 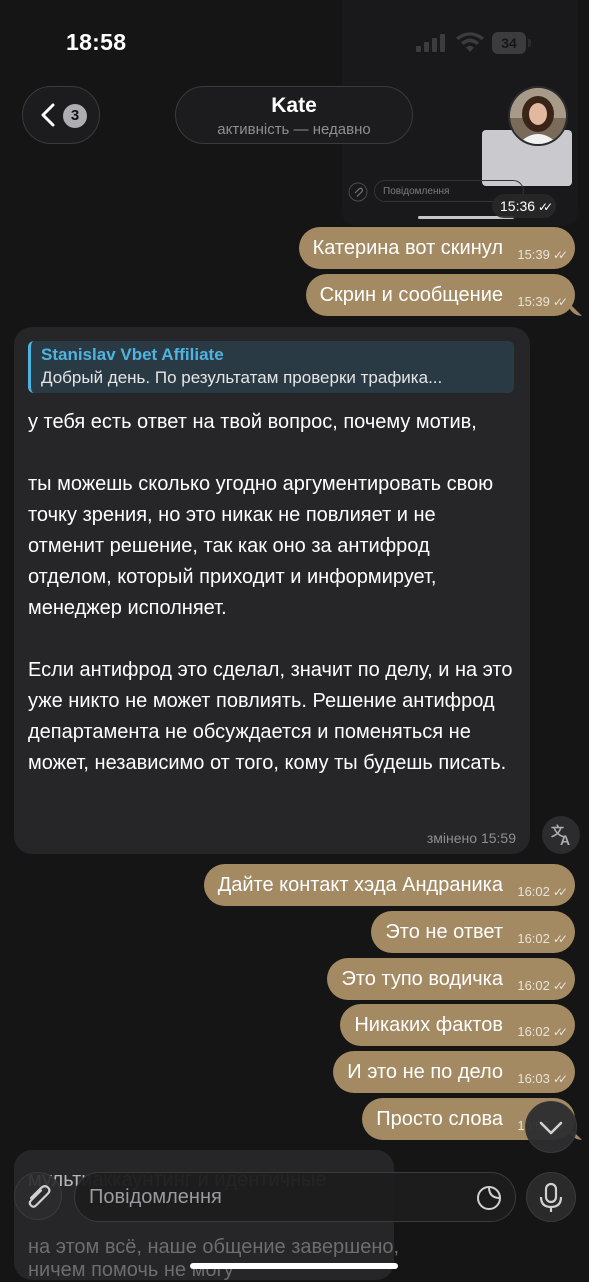 I want to click on outgoing-message: Дайте контакт хэда Андраника 16:02 ✓✓, so click(x=389, y=885).